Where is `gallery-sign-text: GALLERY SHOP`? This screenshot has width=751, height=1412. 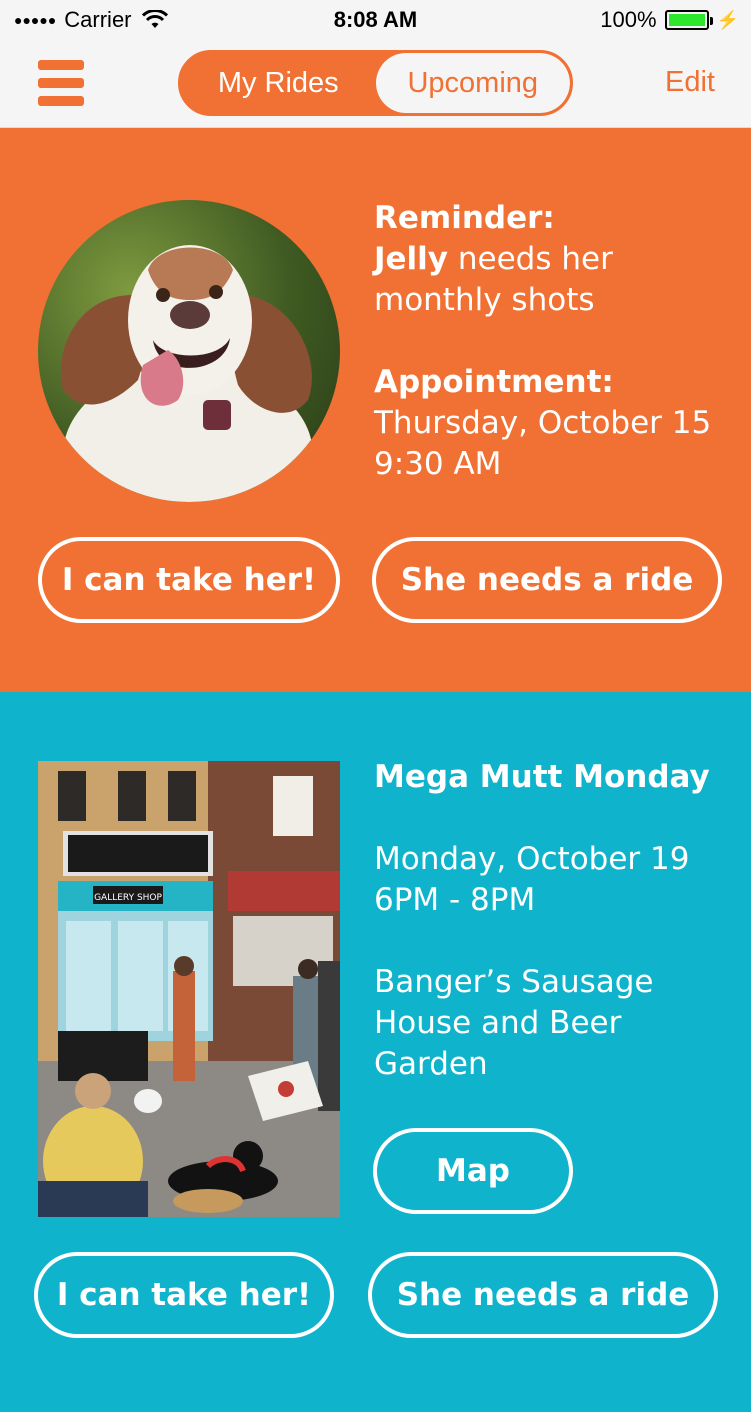
gallery-sign-text: GALLERY SHOP is located at coordinates (128, 898).